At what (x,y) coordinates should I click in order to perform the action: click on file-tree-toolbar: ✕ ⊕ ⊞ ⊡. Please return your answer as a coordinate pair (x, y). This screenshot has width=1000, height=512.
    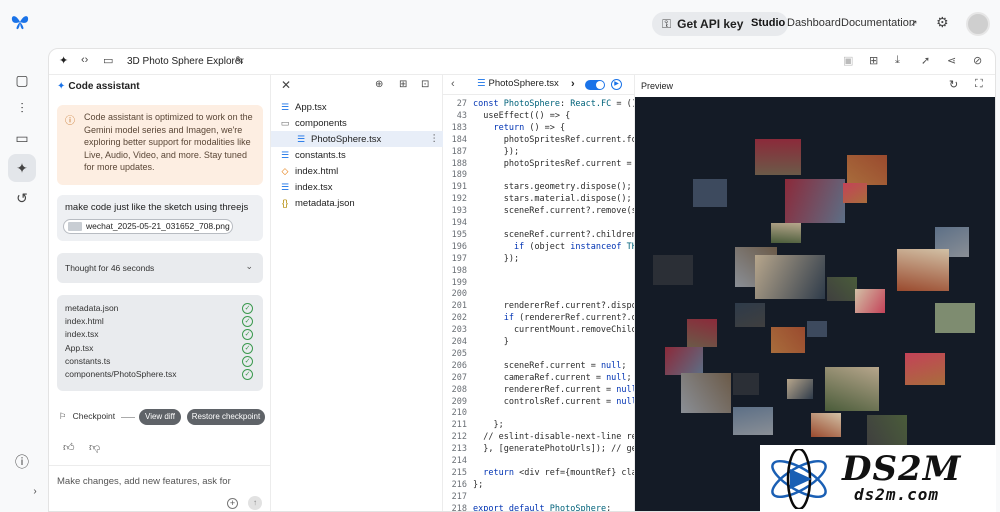
    Looking at the image, I should click on (357, 86).